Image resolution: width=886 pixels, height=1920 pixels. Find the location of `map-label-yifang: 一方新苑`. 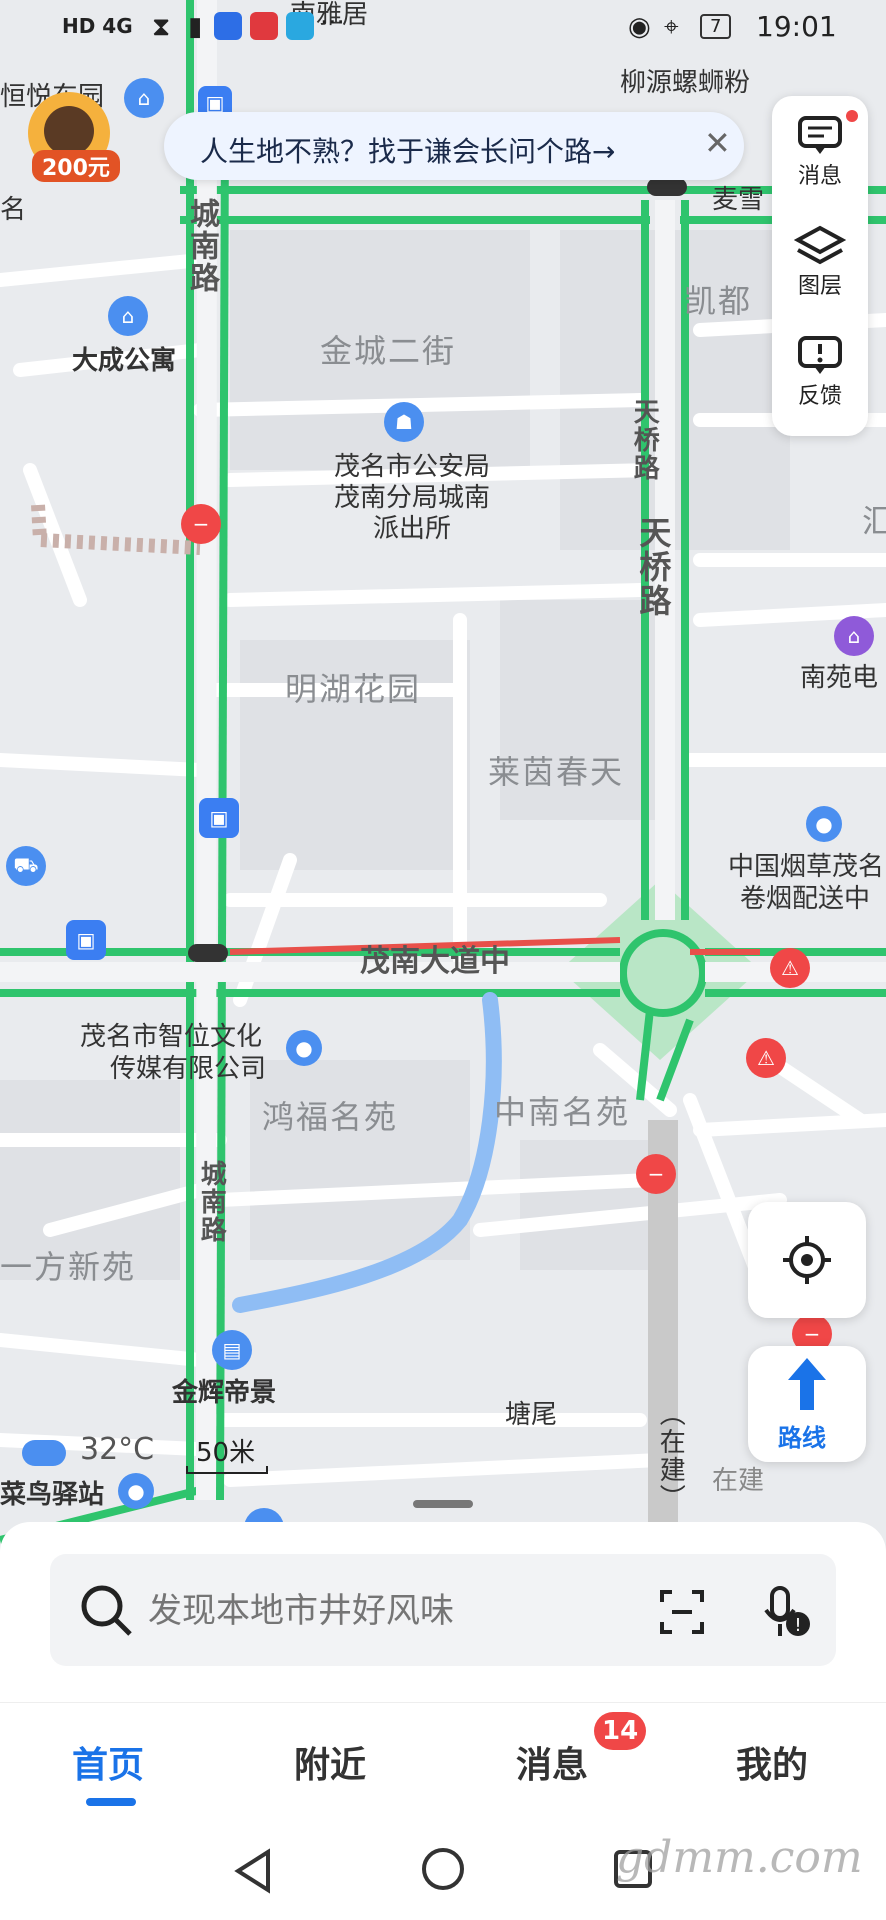

map-label-yifang: 一方新苑 is located at coordinates (68, 1267).